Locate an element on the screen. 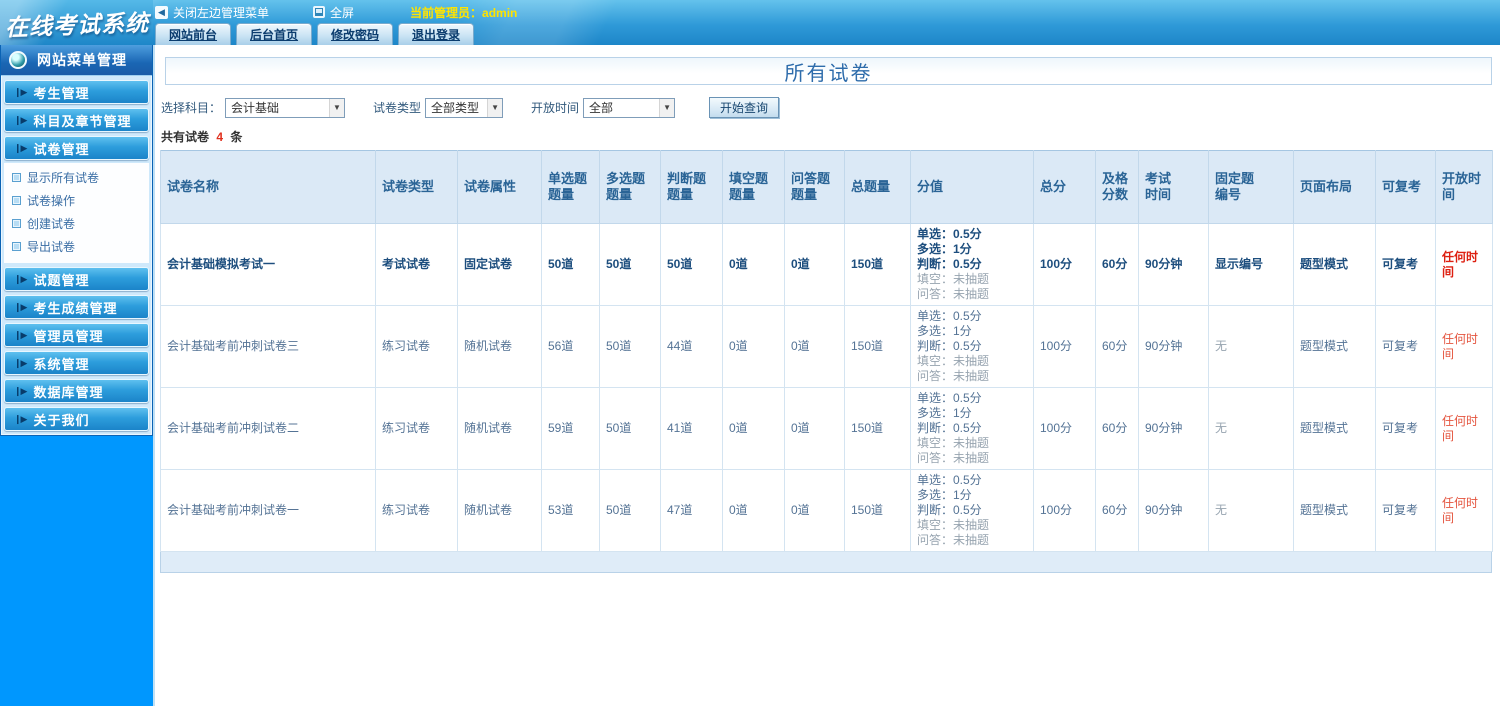  cell-time: 90分钟 is located at coordinates (1173, 264).